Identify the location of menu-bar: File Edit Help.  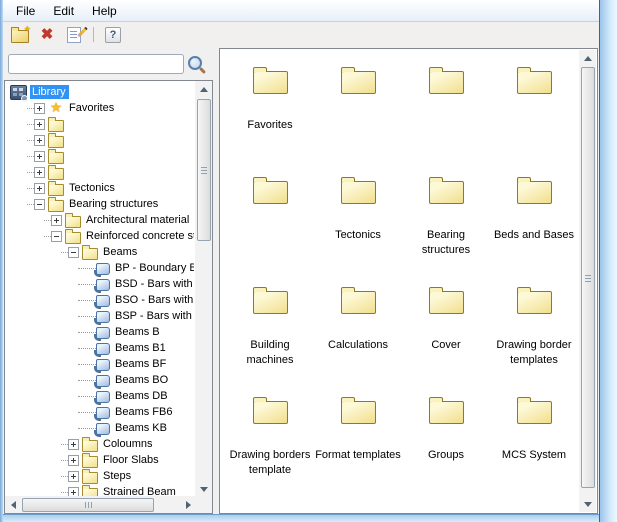
(301, 11).